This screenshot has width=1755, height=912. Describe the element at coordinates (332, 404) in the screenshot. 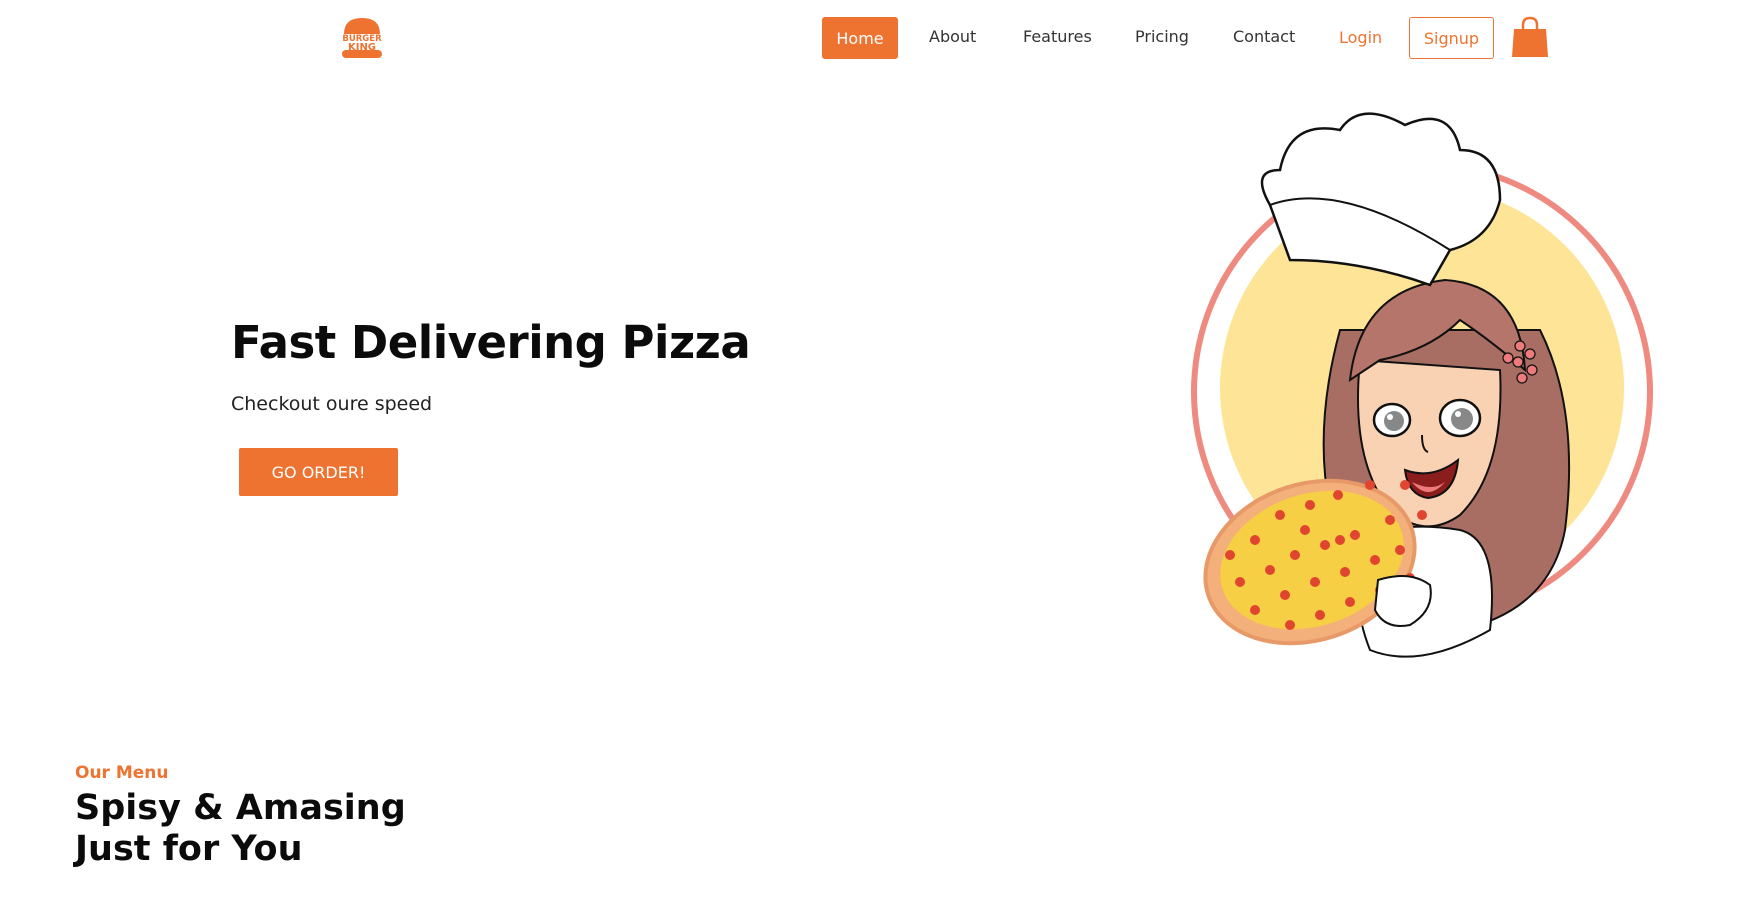

I see `hero-subtitle: Checkout oure speed` at that location.